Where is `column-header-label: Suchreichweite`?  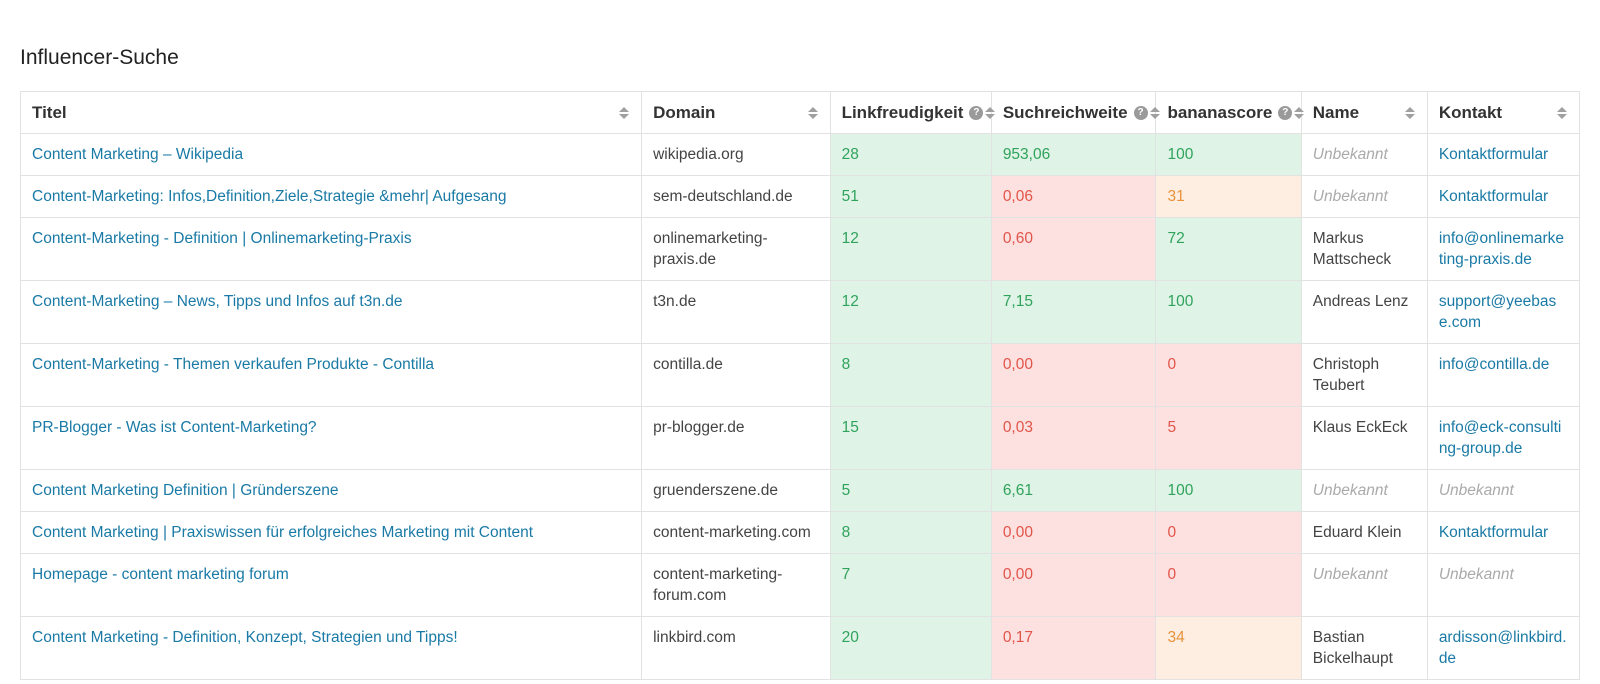
column-header-label: Suchreichweite is located at coordinates (1065, 112).